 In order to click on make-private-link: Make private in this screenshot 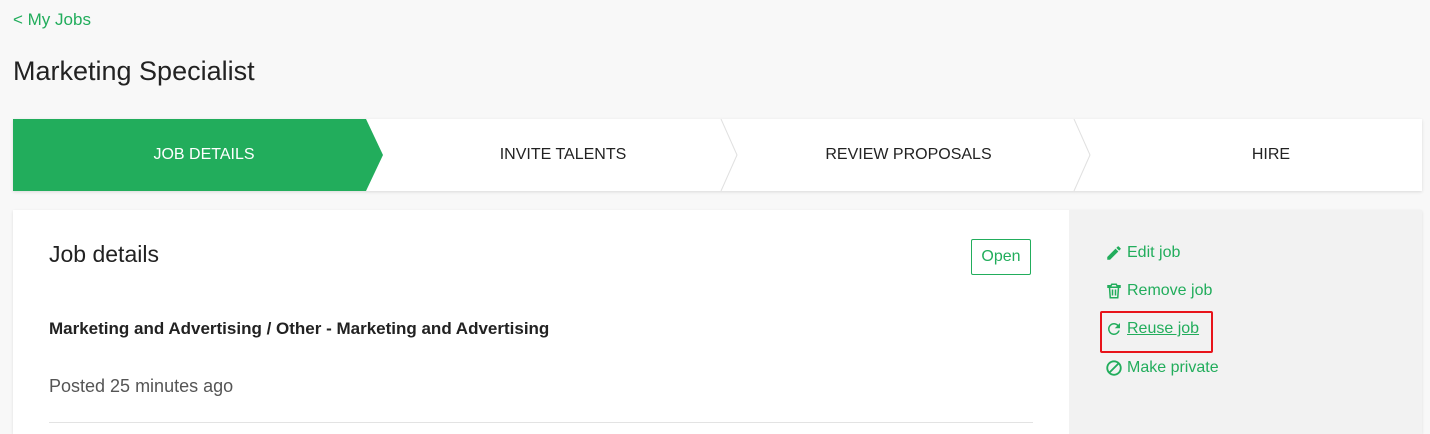, I will do `click(1162, 368)`.